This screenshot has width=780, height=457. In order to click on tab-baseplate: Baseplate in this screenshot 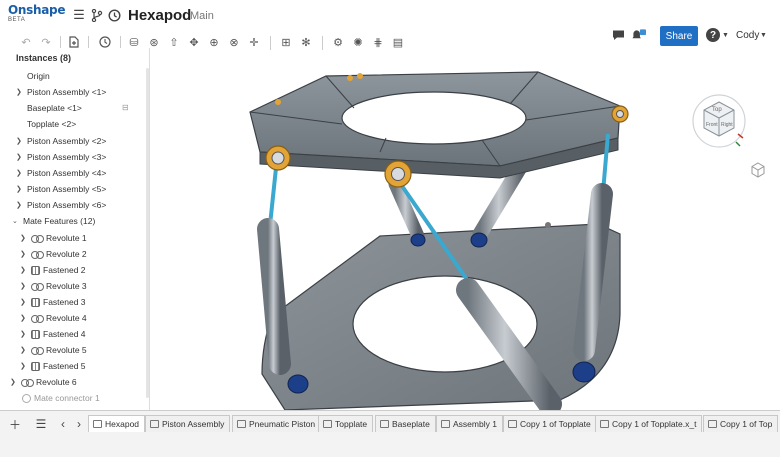, I will do `click(405, 423)`.